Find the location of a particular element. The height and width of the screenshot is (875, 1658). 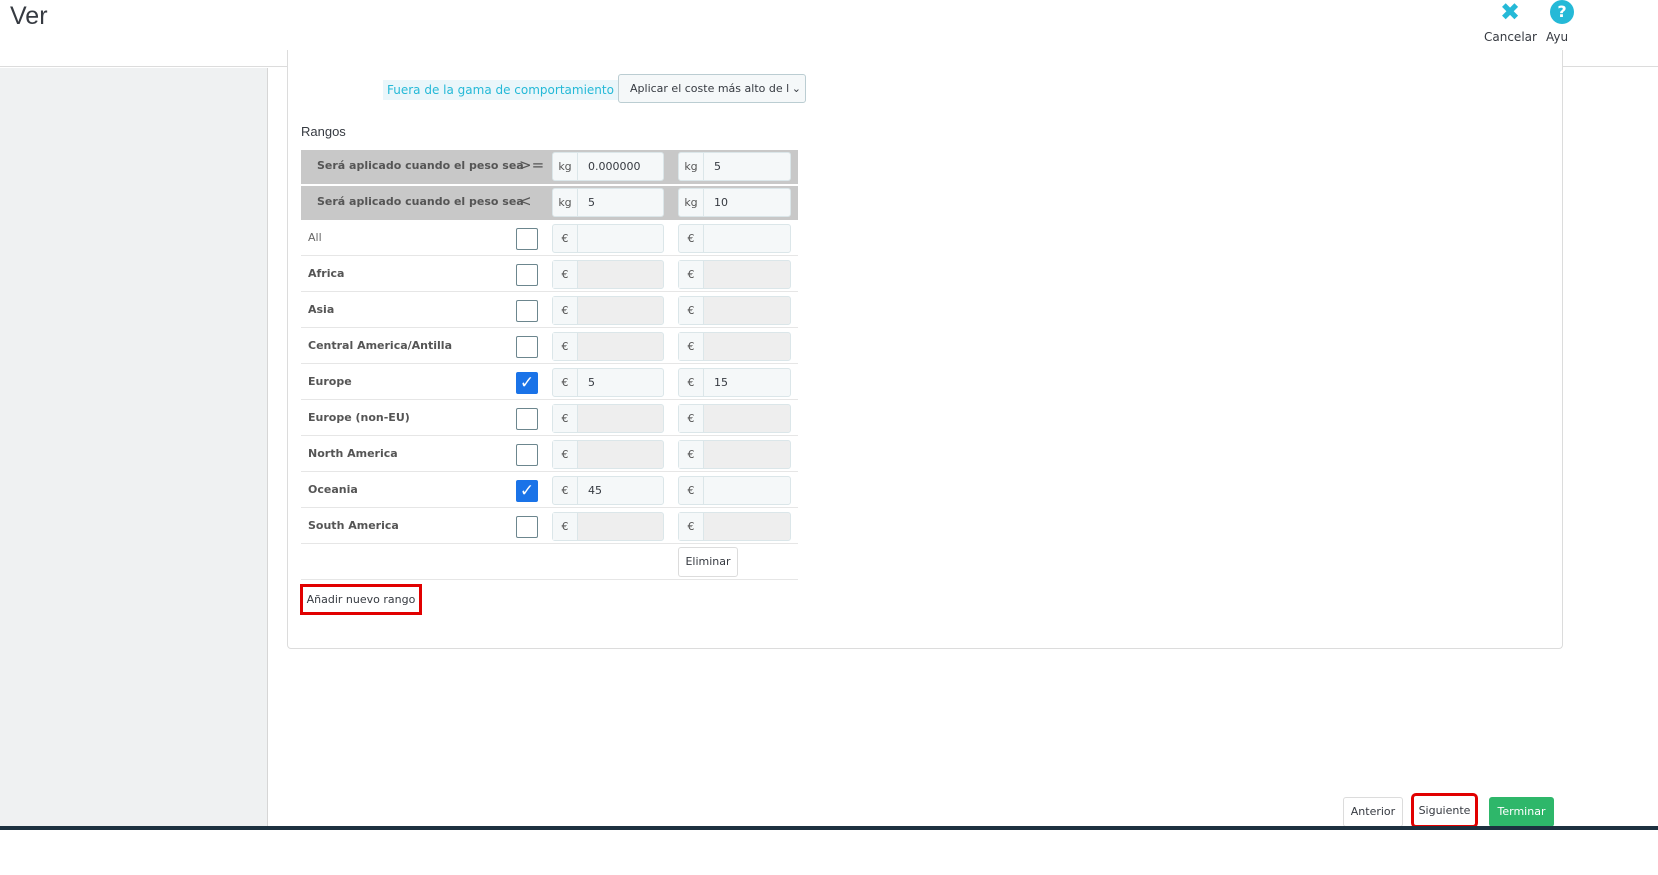

cancel-label: Cancelar is located at coordinates (1510, 37).